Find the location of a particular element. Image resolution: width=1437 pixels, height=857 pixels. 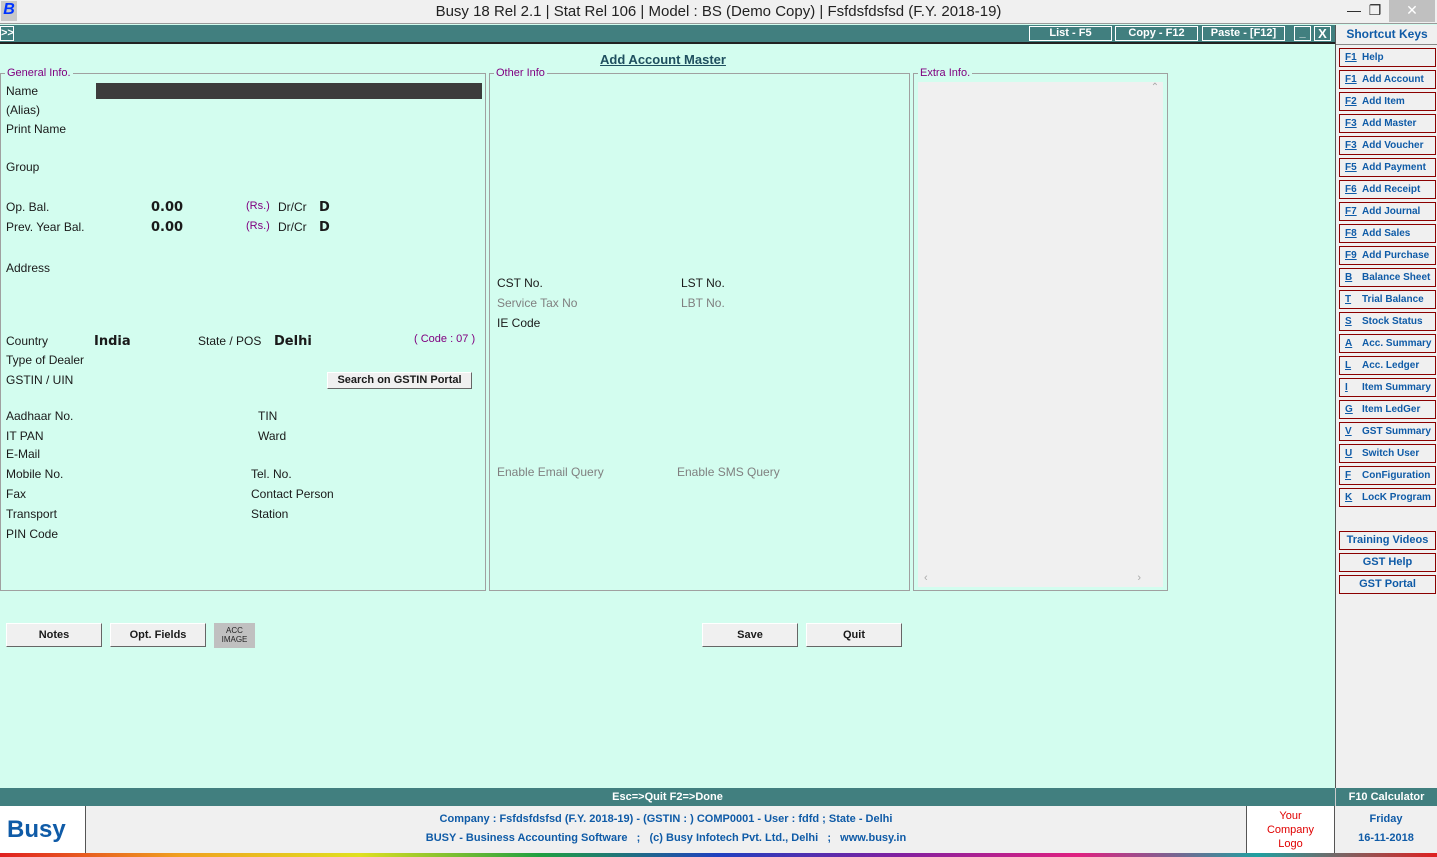

country-input: India is located at coordinates (112, 341).